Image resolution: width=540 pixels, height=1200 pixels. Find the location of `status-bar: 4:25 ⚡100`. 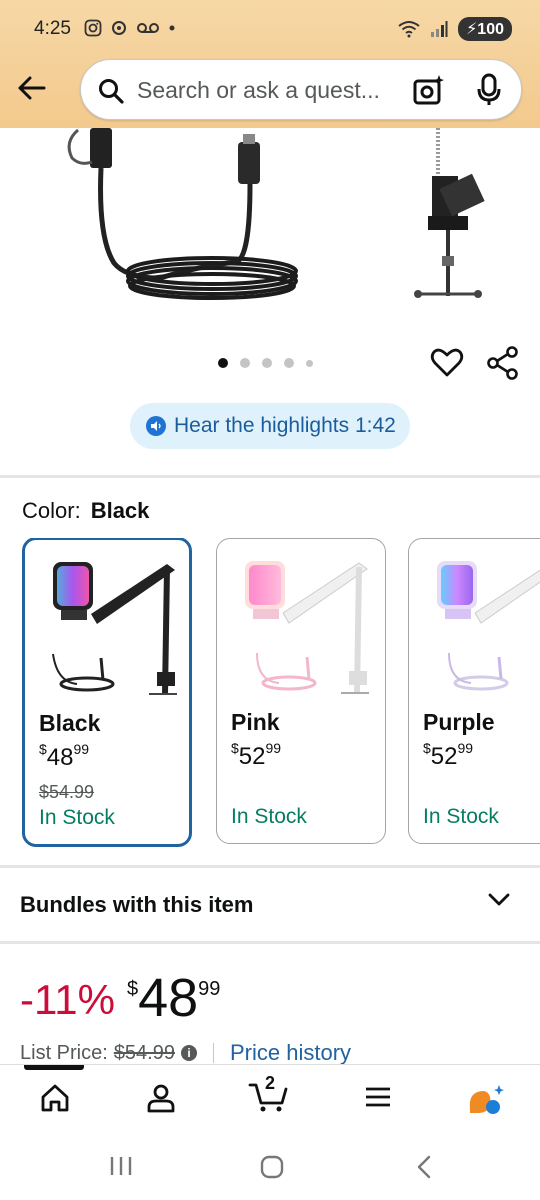

status-bar: 4:25 ⚡100 is located at coordinates (270, 29).